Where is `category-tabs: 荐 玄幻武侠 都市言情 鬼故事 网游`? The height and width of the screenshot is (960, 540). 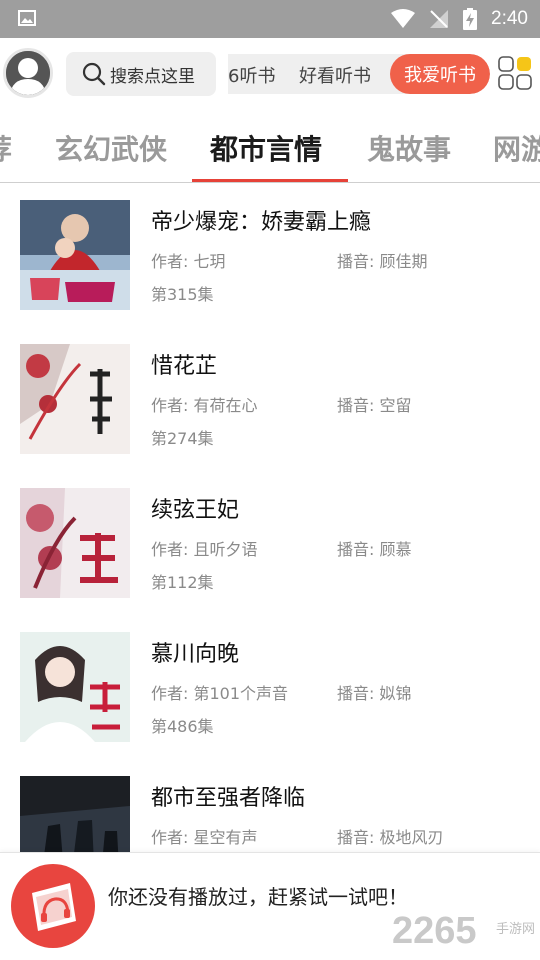 category-tabs: 荐 玄幻武侠 都市言情 鬼故事 网游 is located at coordinates (270, 146).